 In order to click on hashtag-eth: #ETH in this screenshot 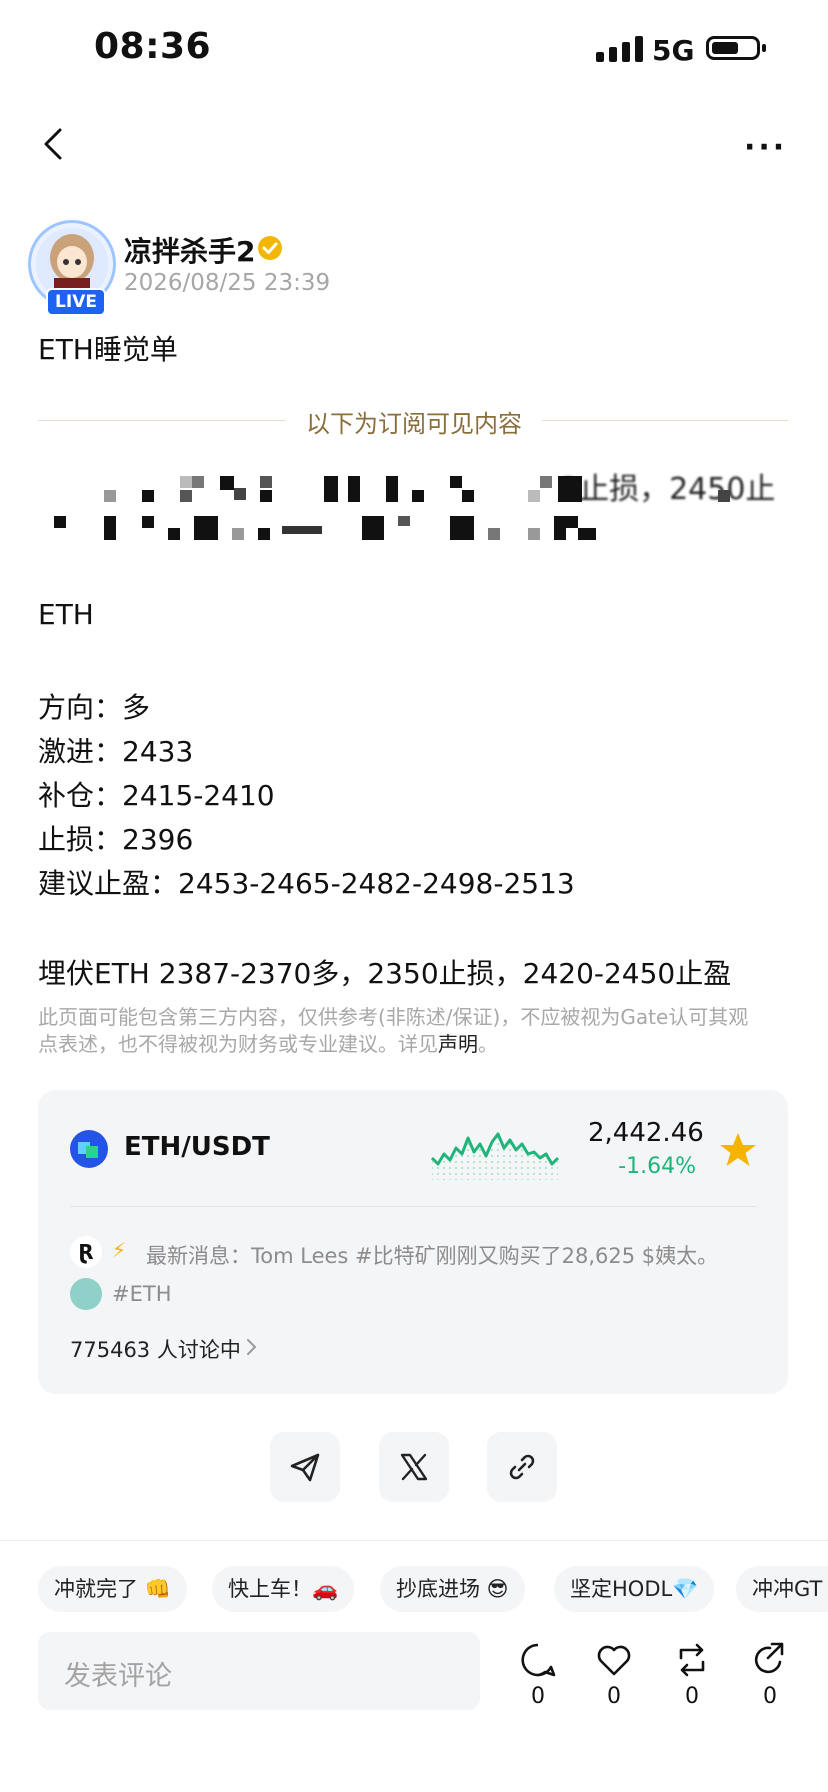, I will do `click(141, 1294)`.